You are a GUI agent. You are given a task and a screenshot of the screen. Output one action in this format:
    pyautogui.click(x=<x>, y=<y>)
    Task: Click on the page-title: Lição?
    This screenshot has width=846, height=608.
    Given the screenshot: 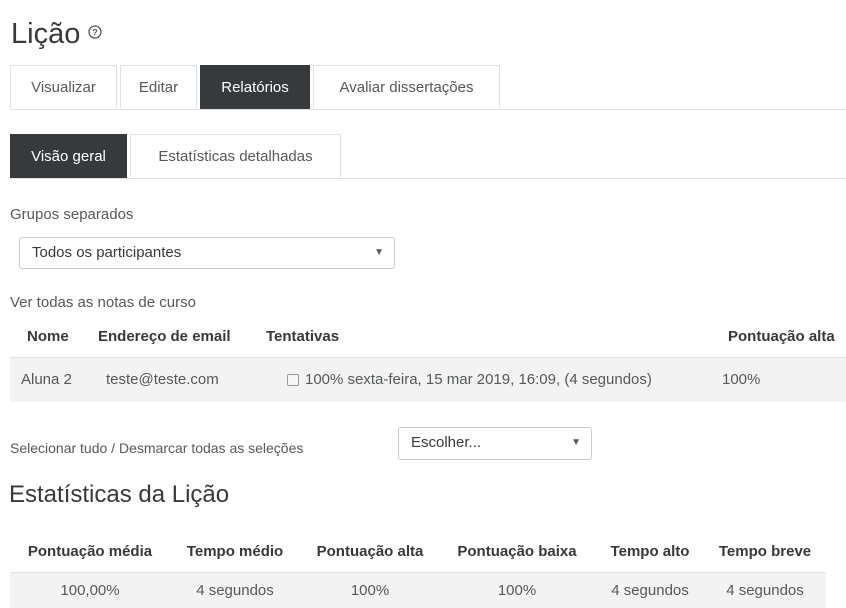 What is the action you would take?
    pyautogui.click(x=56, y=32)
    